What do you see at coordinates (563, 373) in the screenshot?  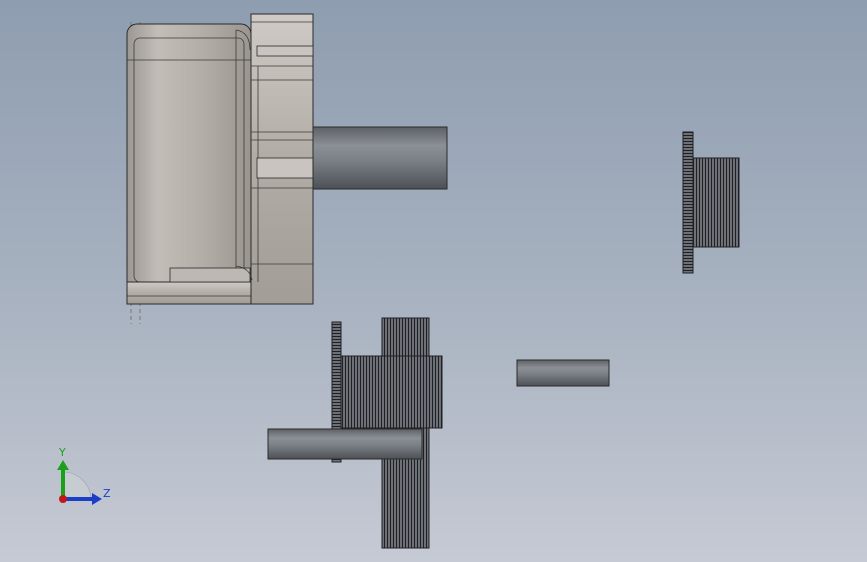 I see `idler-pin` at bounding box center [563, 373].